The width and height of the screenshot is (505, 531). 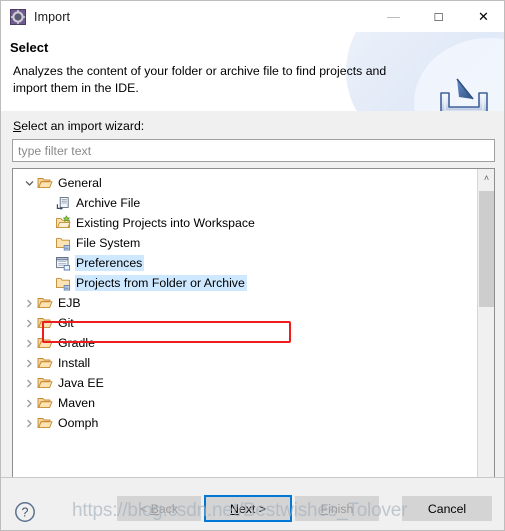 I want to click on chevron-down-icon, so click(x=29, y=183).